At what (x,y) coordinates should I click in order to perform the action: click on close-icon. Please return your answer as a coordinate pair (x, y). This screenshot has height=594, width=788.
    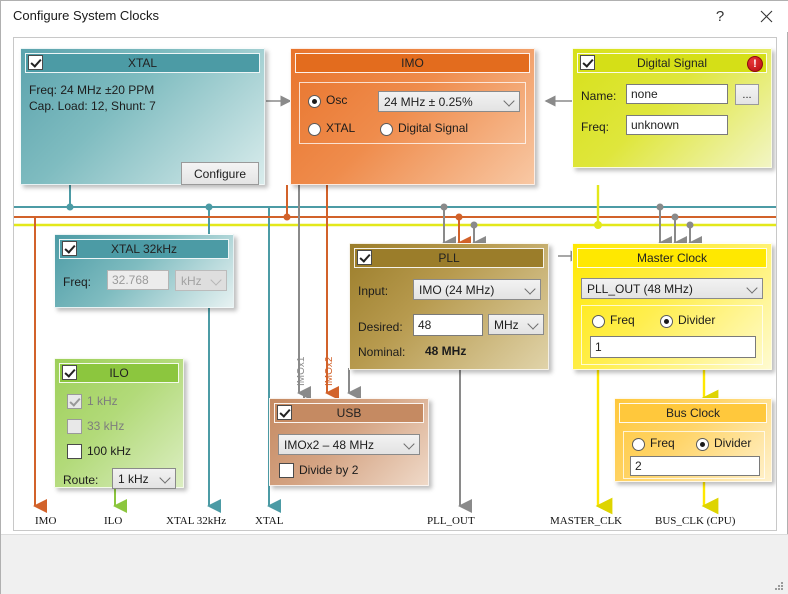
    Looking at the image, I should click on (766, 16).